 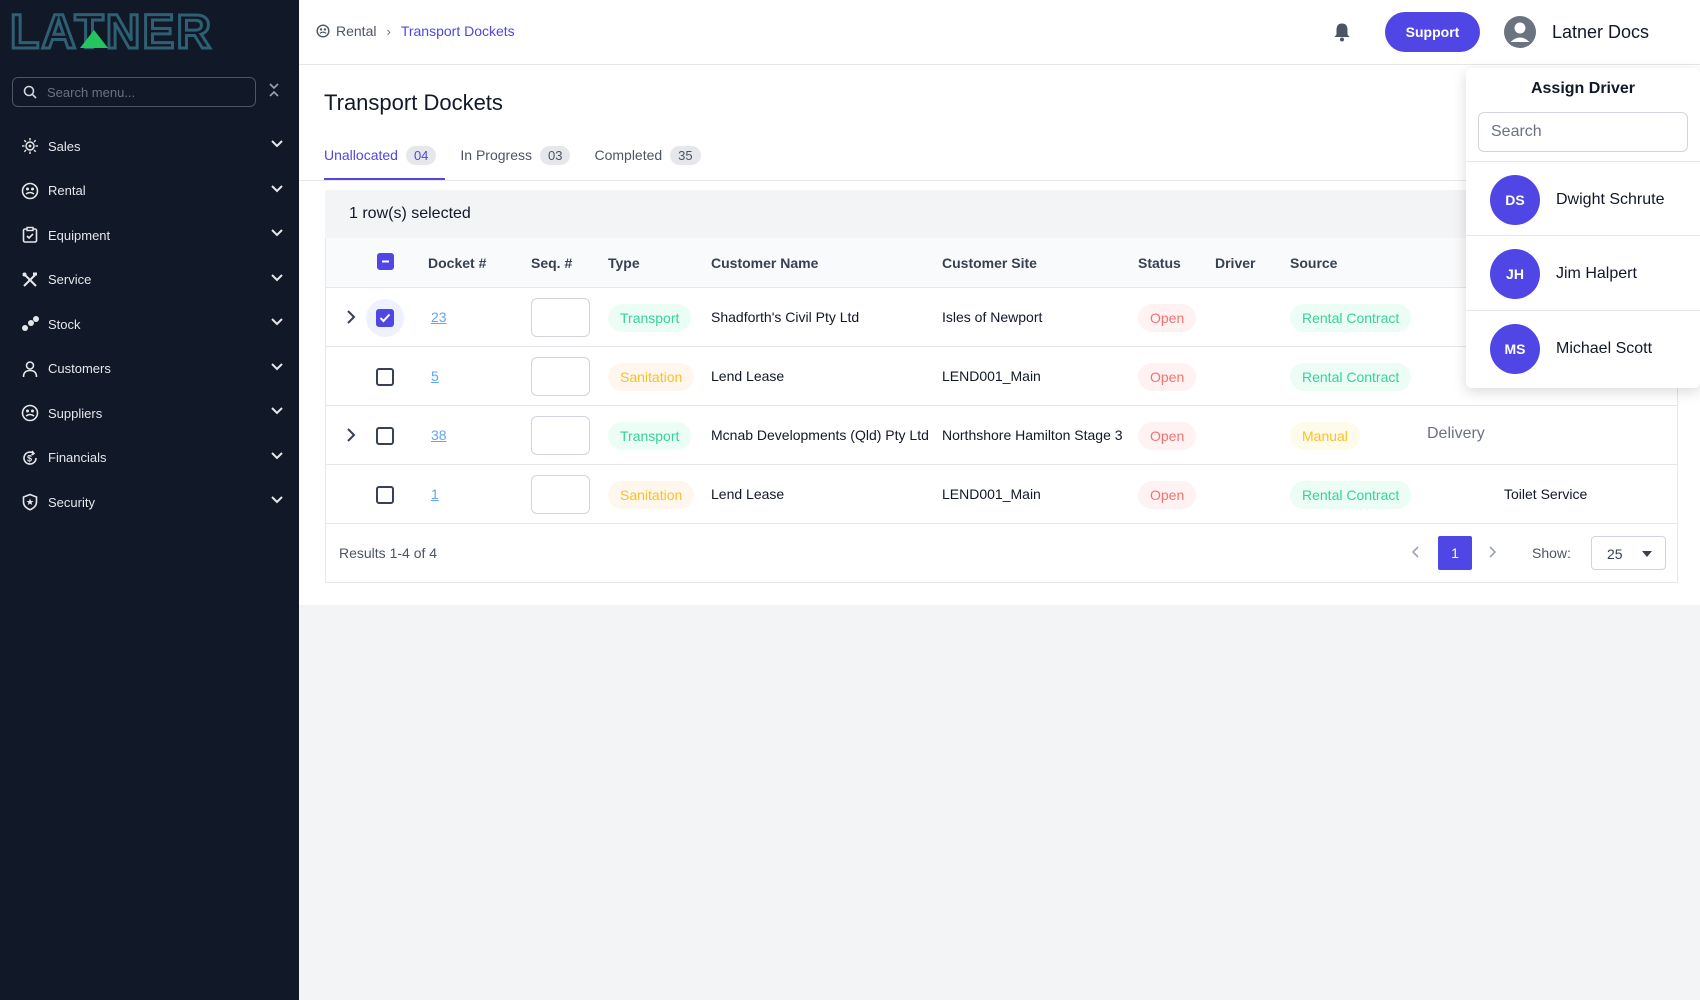 I want to click on customer-site: Northshore Hamilton Stage 3, so click(x=1032, y=435).